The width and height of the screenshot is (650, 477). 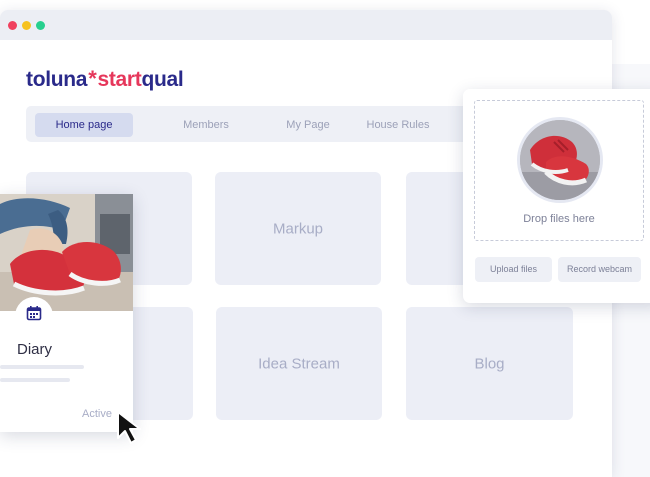 What do you see at coordinates (599, 269) in the screenshot?
I see `record-webcam-button: Record webcam` at bounding box center [599, 269].